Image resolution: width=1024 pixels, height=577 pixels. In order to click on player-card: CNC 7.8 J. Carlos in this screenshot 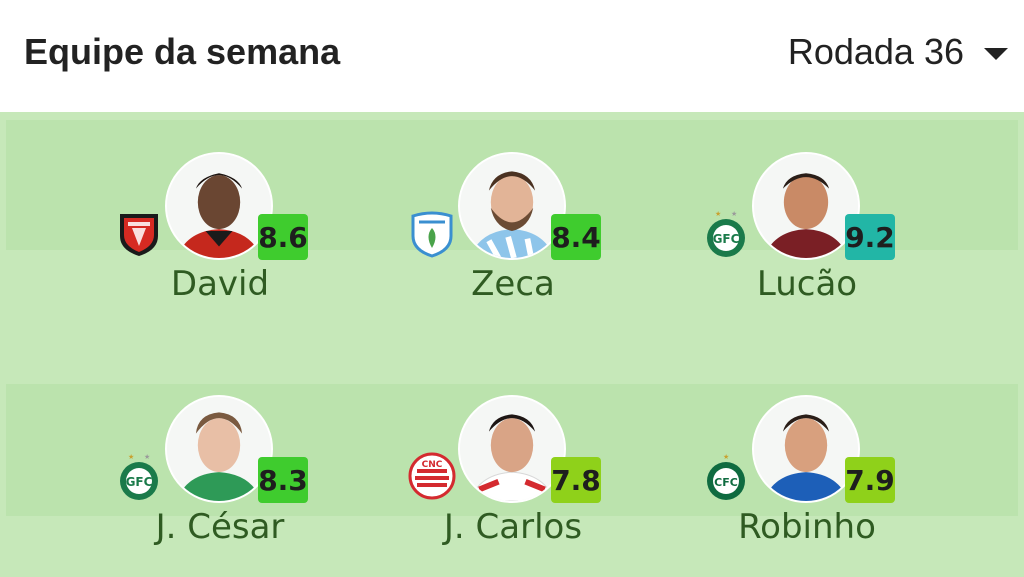, I will do `click(513, 482)`.